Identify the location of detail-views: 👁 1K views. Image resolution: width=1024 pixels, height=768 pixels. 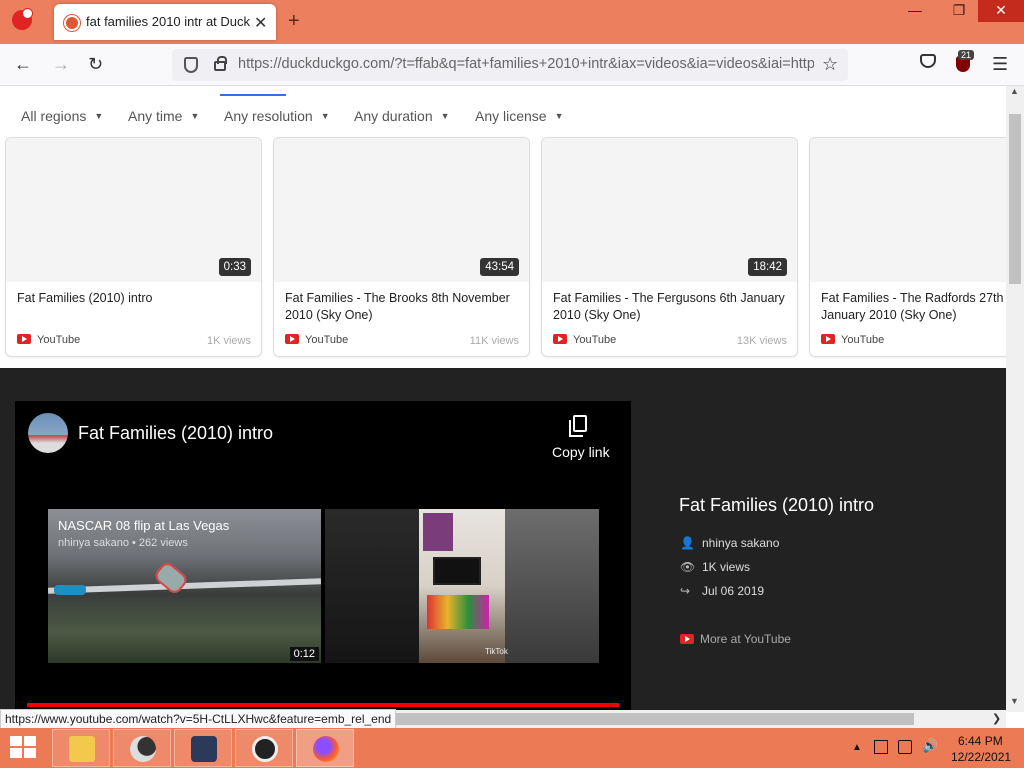
(715, 567).